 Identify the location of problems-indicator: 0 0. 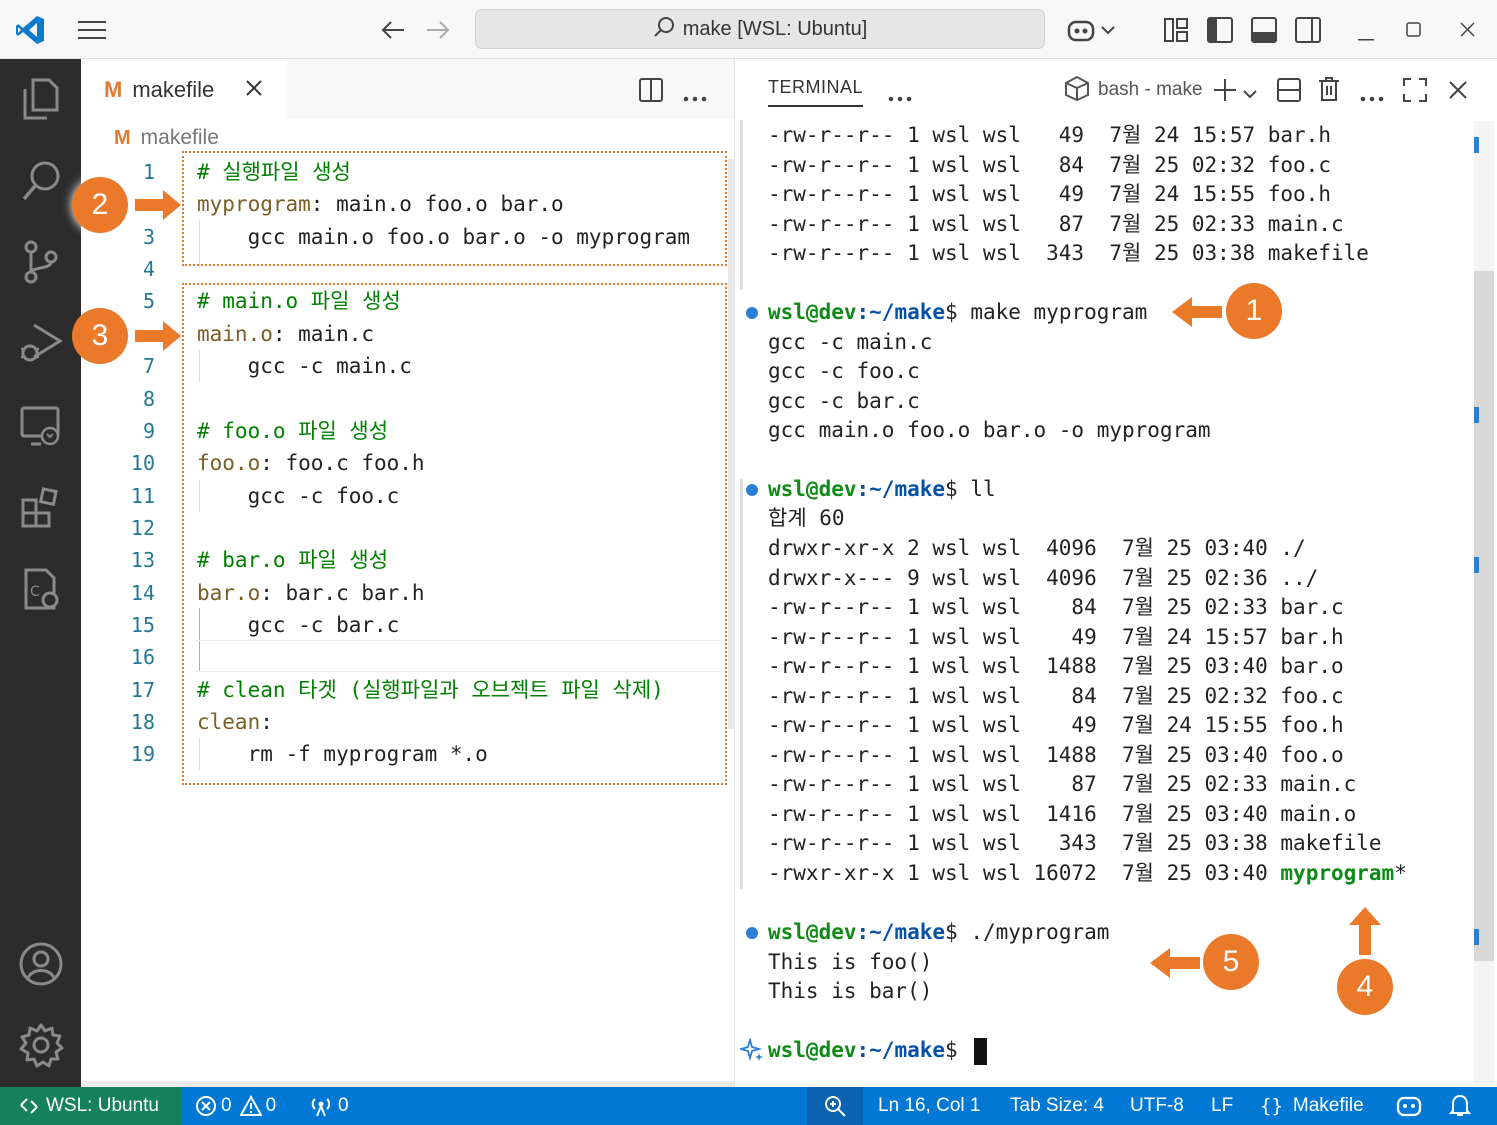
(235, 1106).